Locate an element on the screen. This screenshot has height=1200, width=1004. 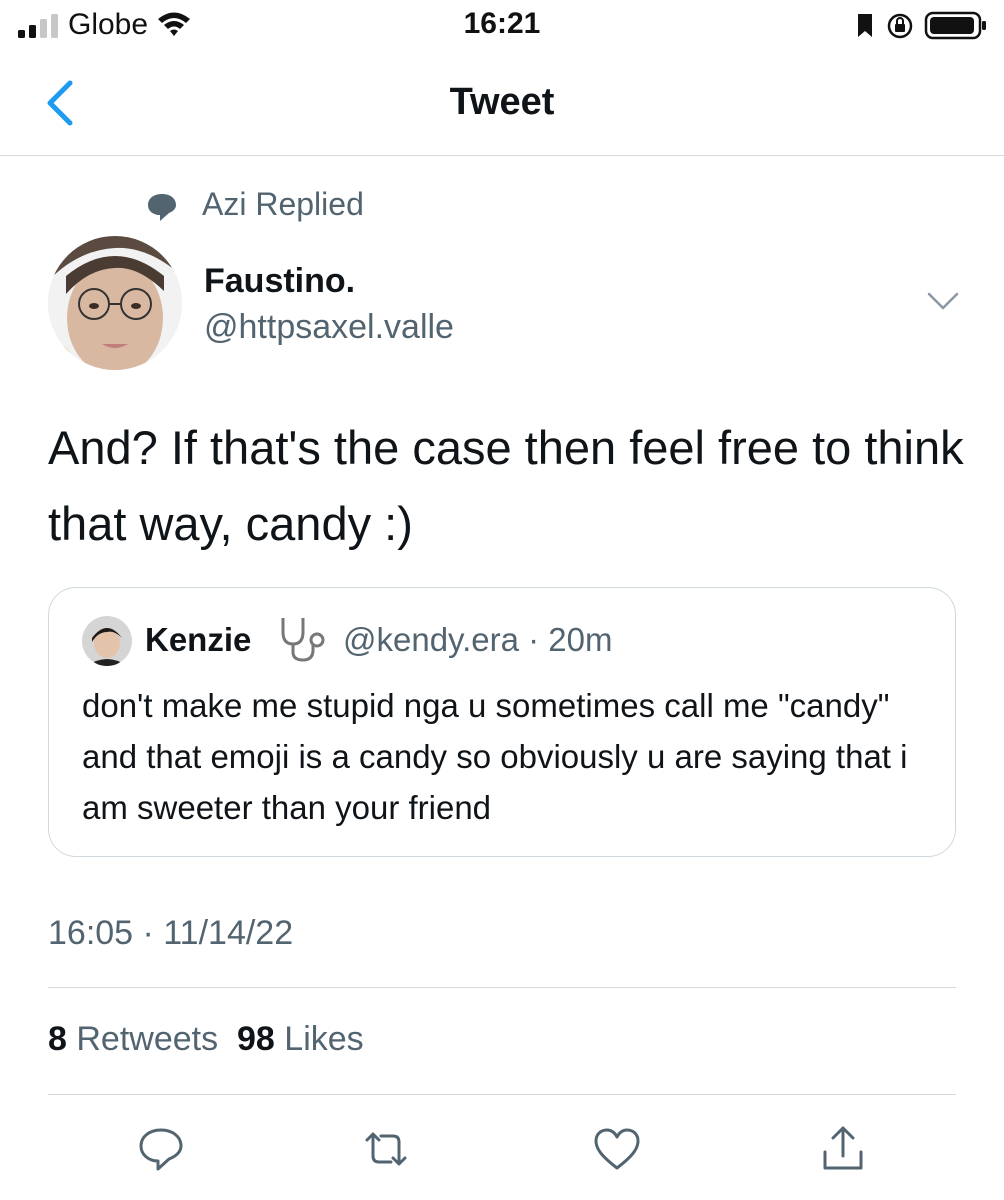
bookmark-icon is located at coordinates (865, 25).